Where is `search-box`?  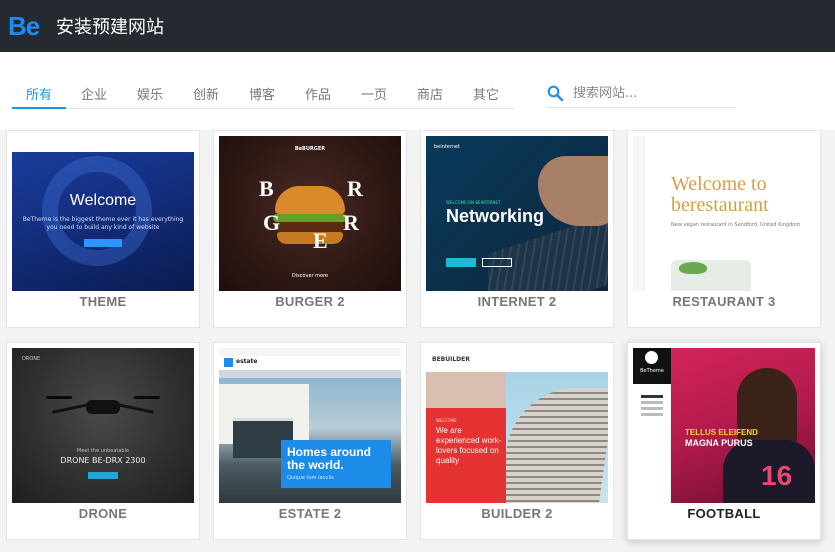
search-box is located at coordinates (641, 94).